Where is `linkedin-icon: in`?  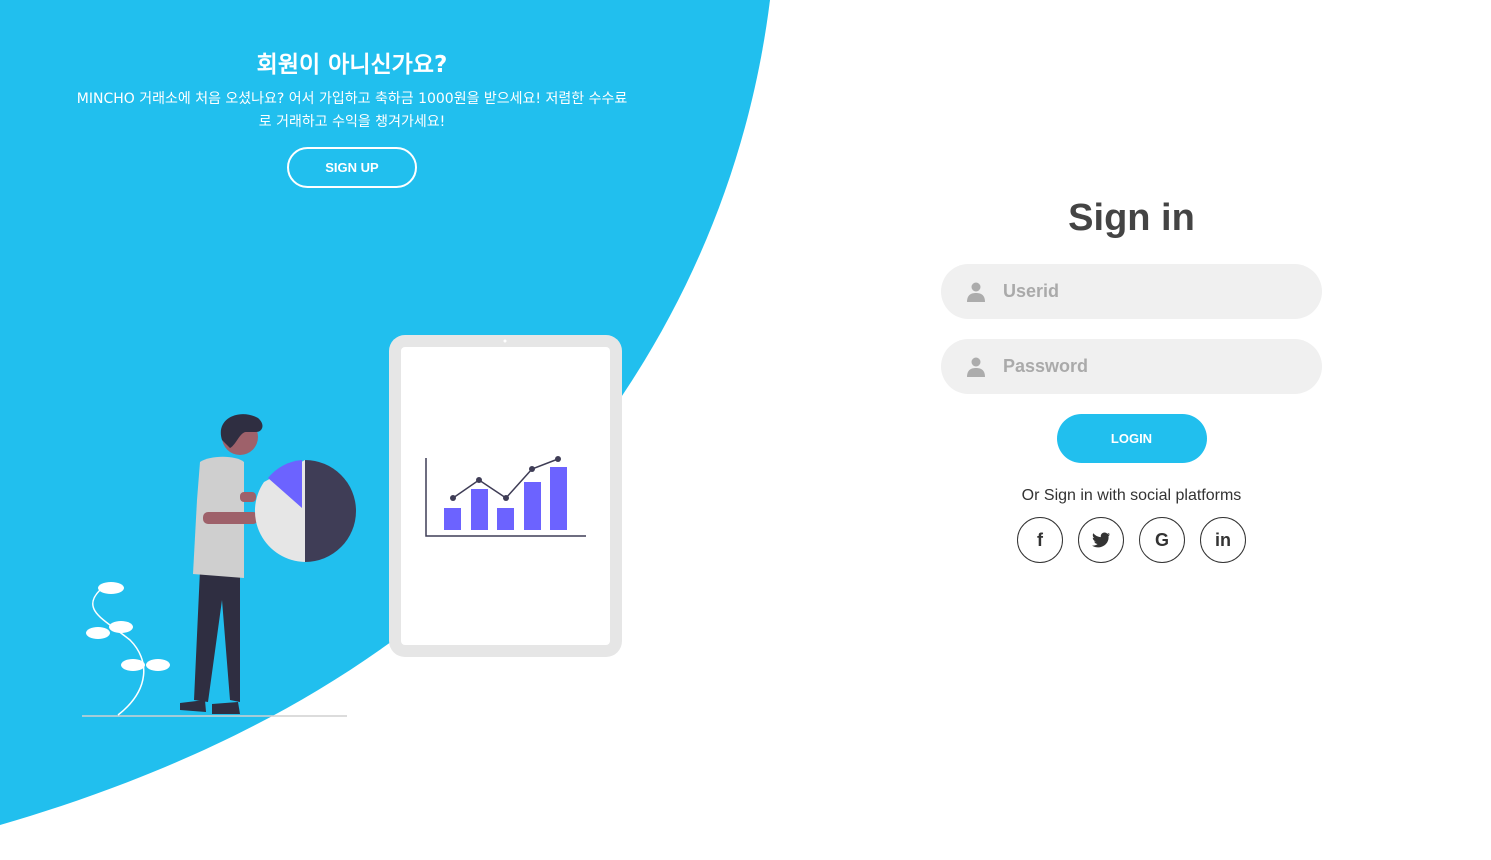 linkedin-icon: in is located at coordinates (1223, 539).